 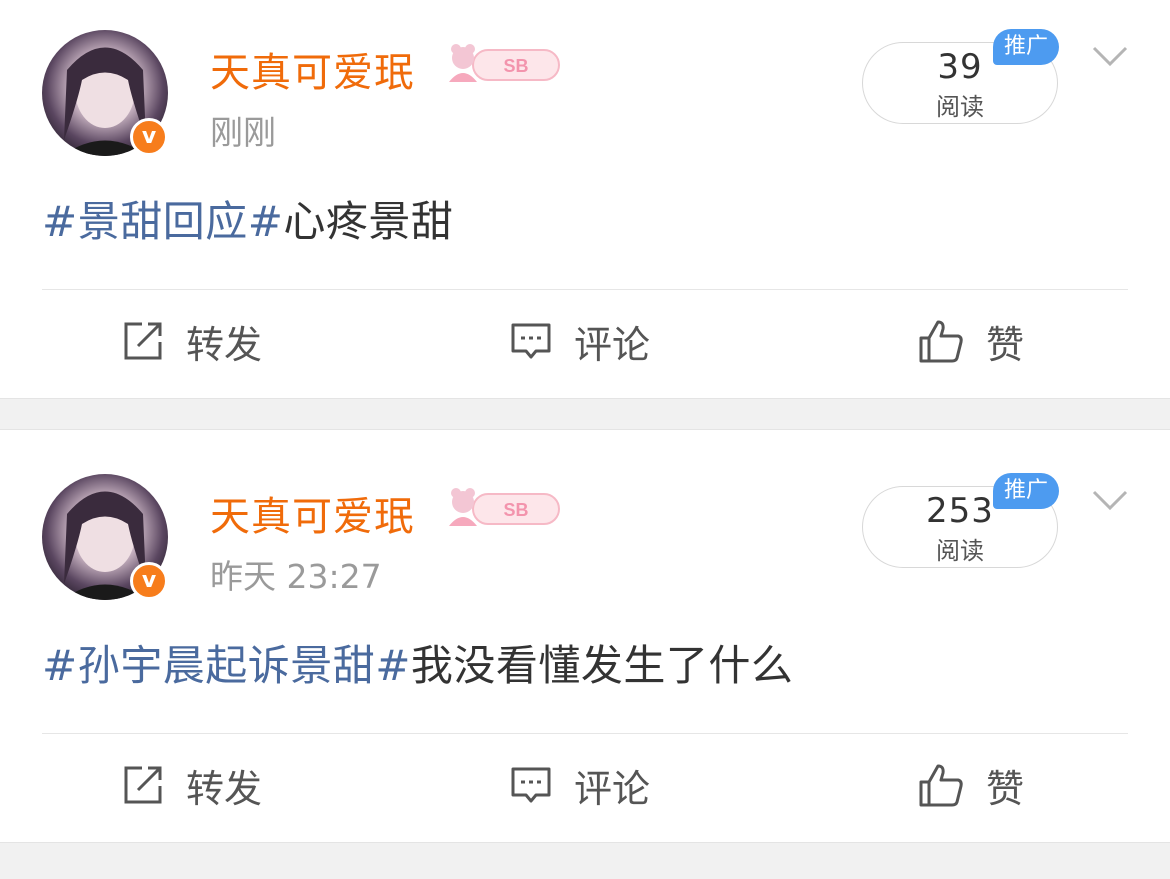 I want to click on post-content: #景甜回应#心疼景甜, so click(x=247, y=218).